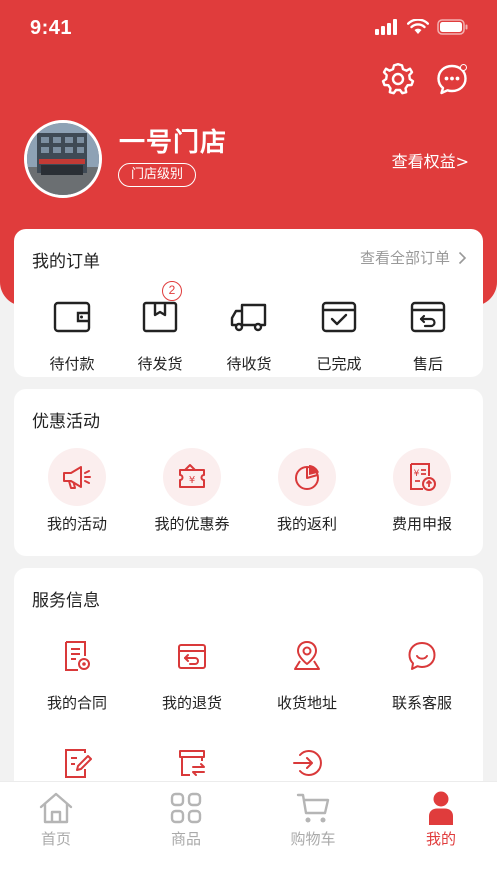 Image resolution: width=497 pixels, height=883 pixels. I want to click on service-my-returns: 我的退货, so click(192, 669).